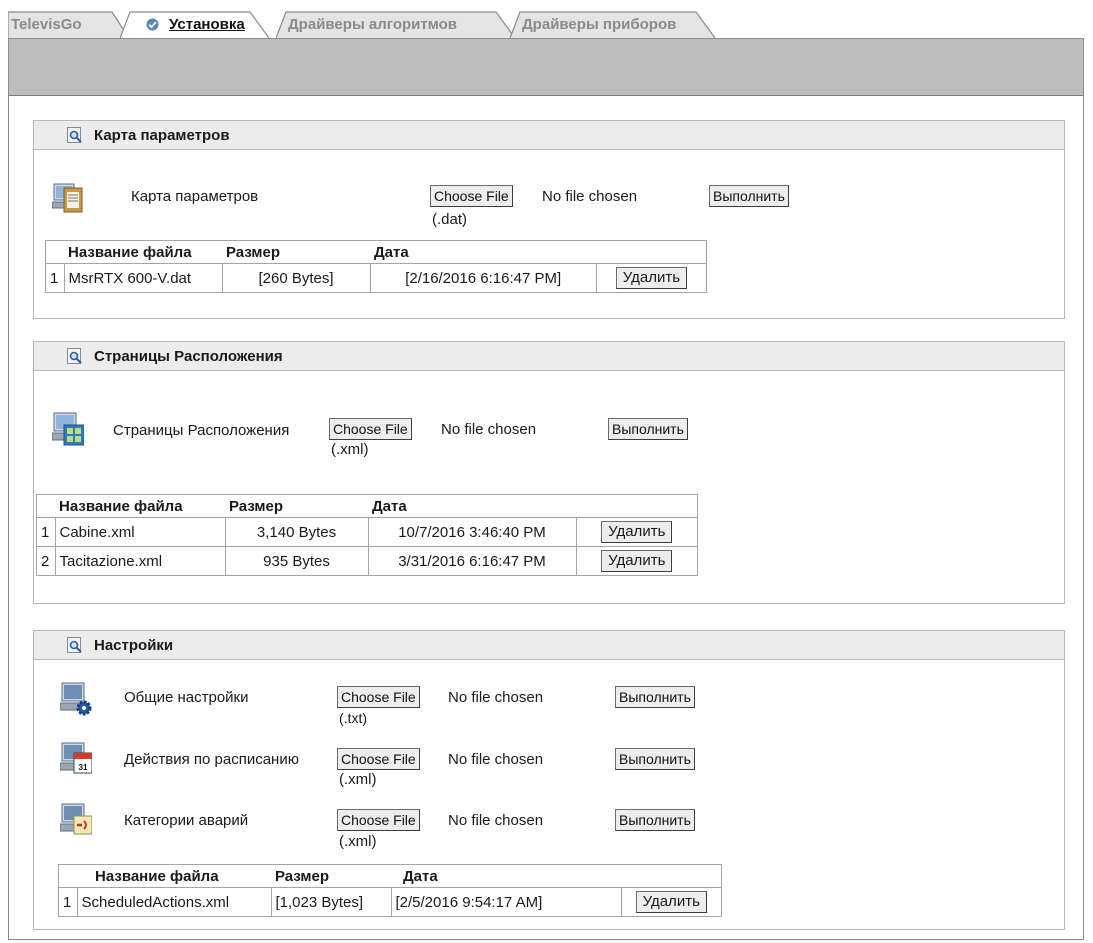 The height and width of the screenshot is (943, 1093). Describe the element at coordinates (46, 24) in the screenshot. I see `tab-label: TelevisGo` at that location.